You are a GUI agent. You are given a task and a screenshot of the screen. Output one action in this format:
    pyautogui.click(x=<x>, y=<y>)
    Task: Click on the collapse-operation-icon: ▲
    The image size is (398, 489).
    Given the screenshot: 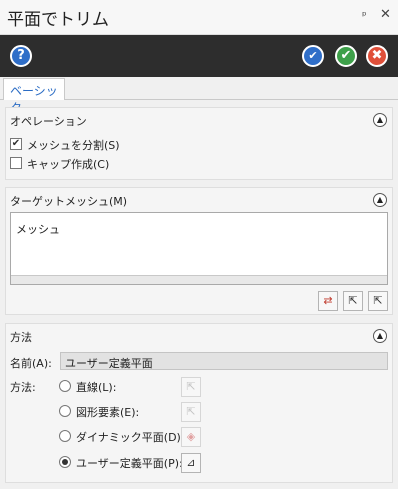 What is the action you would take?
    pyautogui.click(x=380, y=120)
    